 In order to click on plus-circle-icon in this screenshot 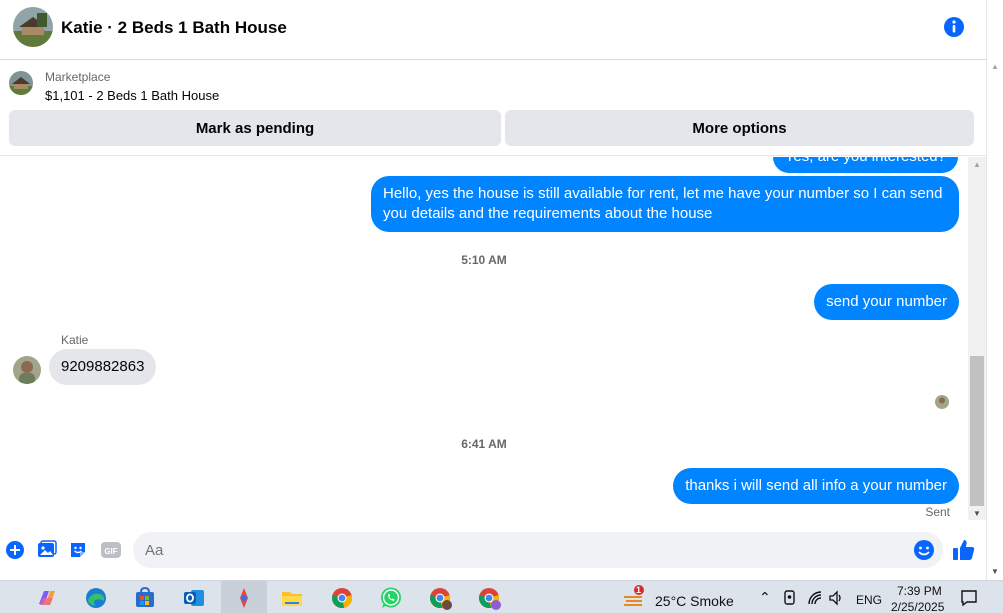, I will do `click(16, 551)`.